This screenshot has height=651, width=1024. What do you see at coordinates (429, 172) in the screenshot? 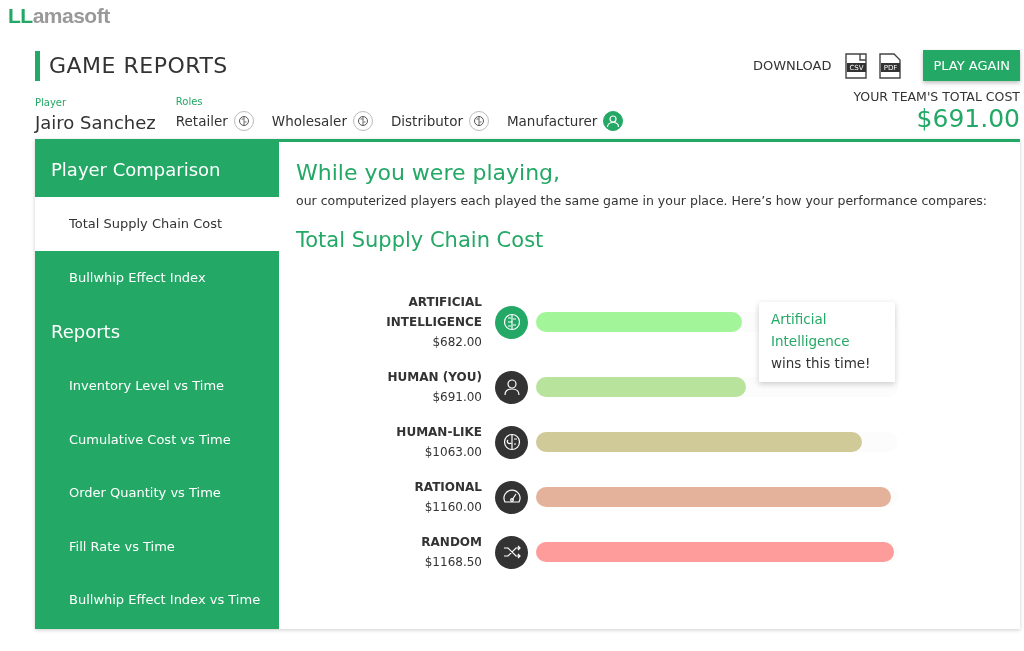
I see `content-heading: While you were playing,` at bounding box center [429, 172].